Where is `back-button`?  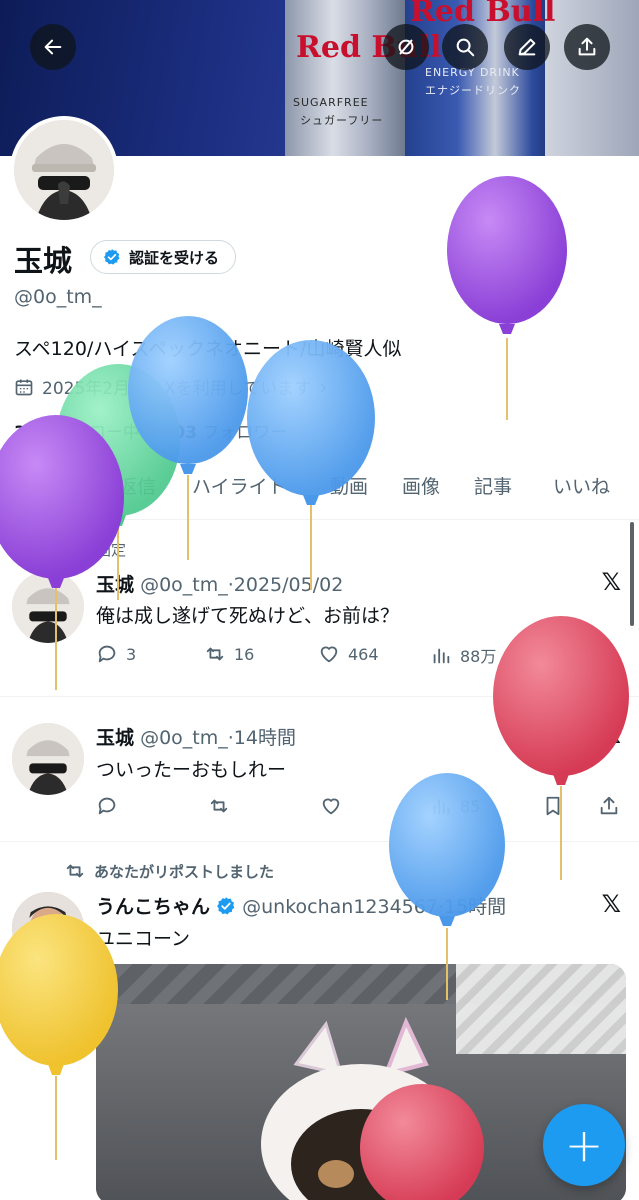 back-button is located at coordinates (53, 47).